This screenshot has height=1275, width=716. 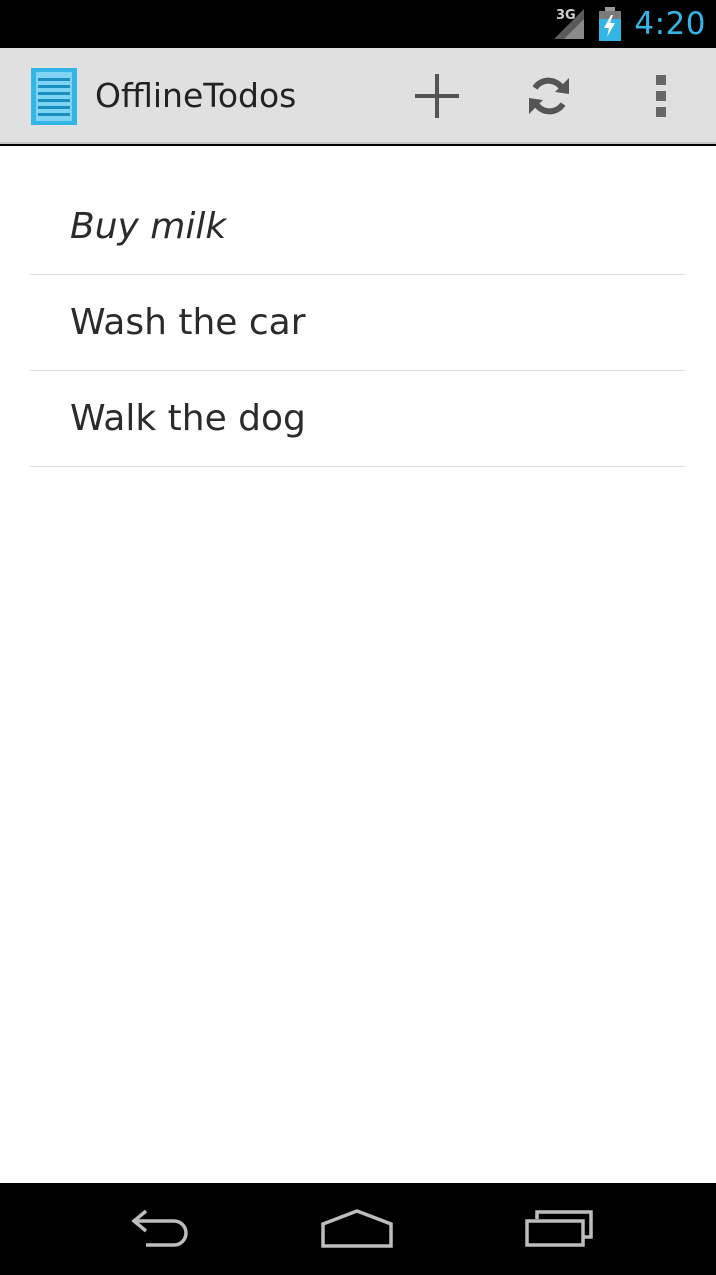 I want to click on todo-item-wash-the-car: Wash the car, so click(x=357, y=323).